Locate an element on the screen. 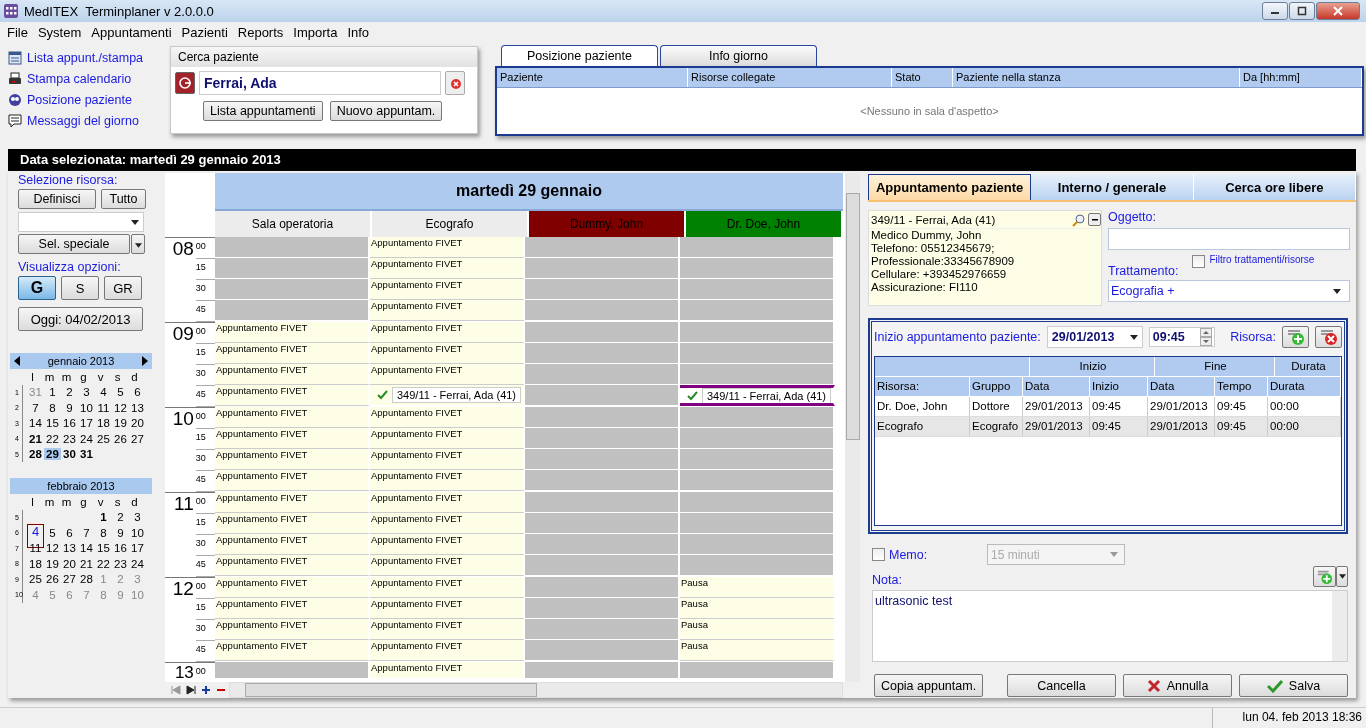 This screenshot has width=1366, height=728. view-button: GR is located at coordinates (123, 288).